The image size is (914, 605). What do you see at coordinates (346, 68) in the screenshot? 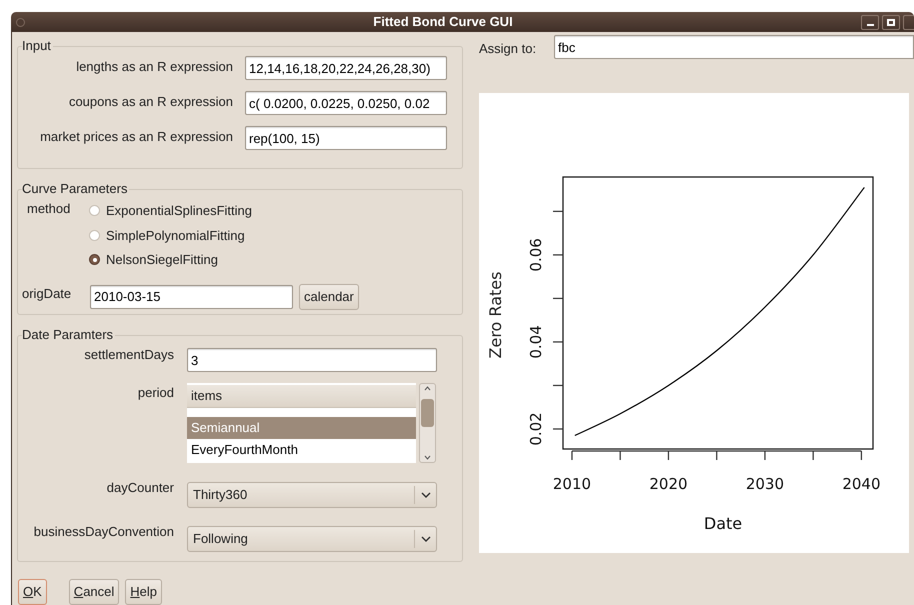
I see `expression-field: 12,14,16,18,20,22,24,26,28,30)` at bounding box center [346, 68].